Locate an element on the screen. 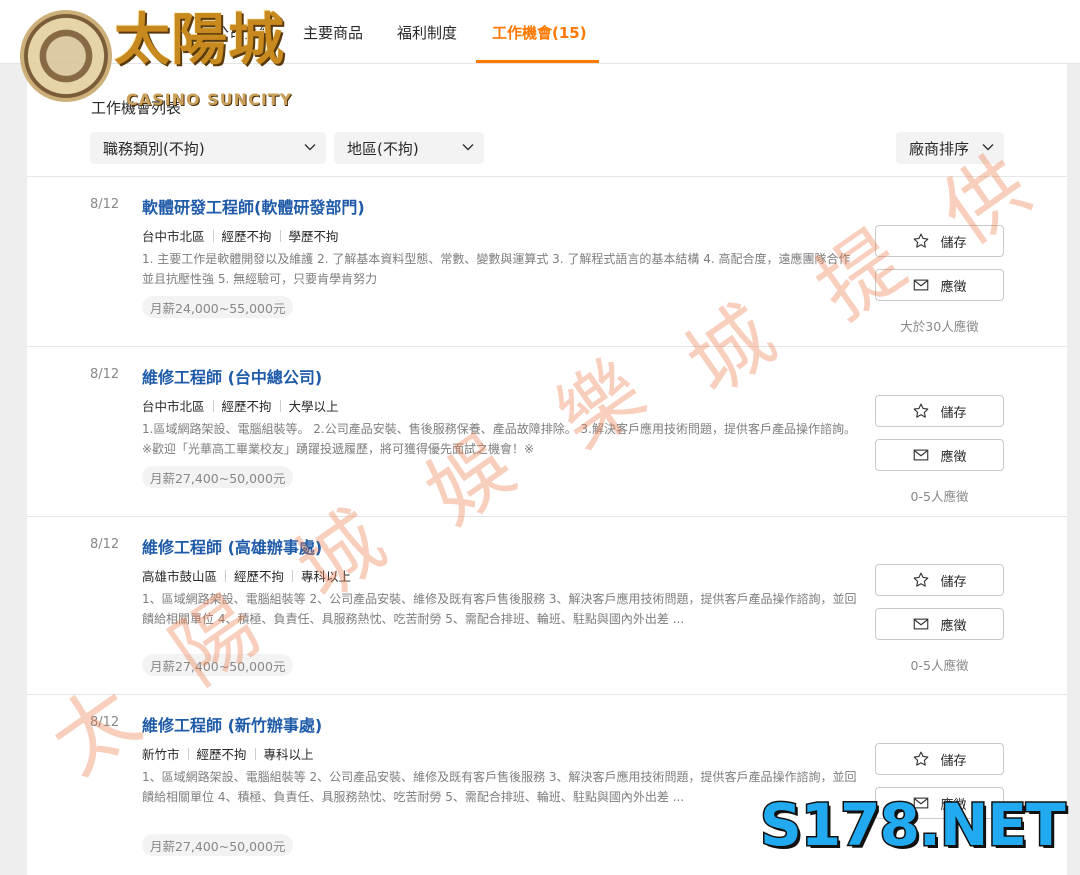 The height and width of the screenshot is (875, 1080). job-location: 新竹市 is located at coordinates (161, 754).